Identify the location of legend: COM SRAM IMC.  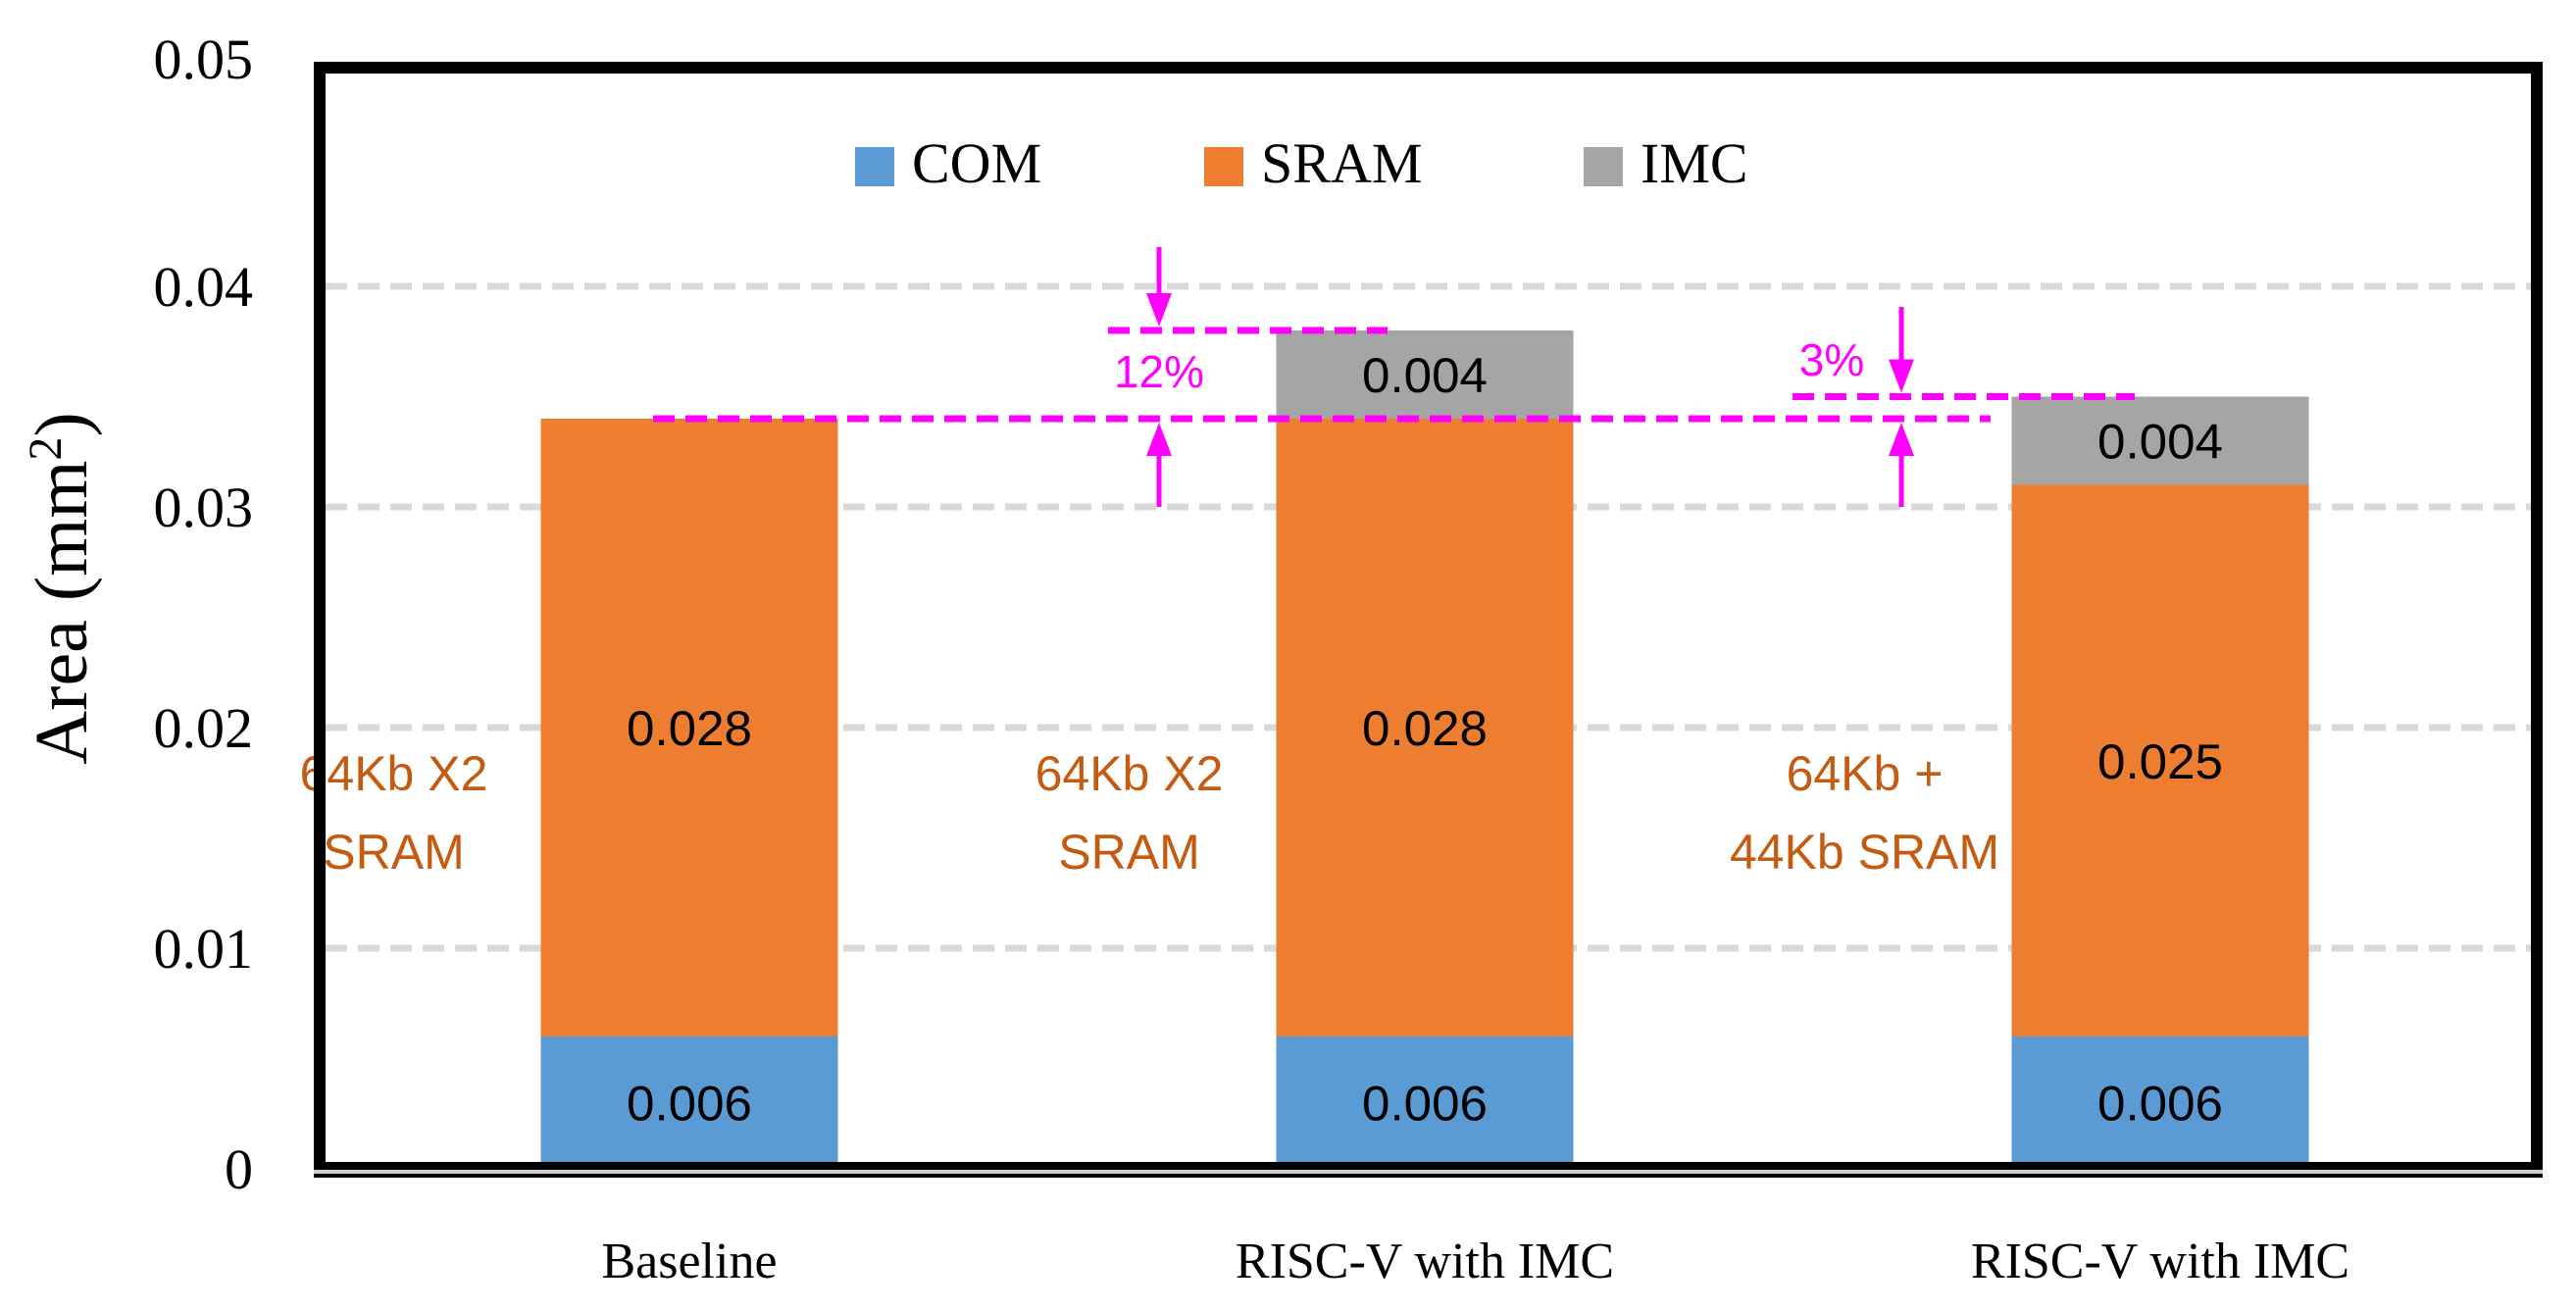
(1301, 163).